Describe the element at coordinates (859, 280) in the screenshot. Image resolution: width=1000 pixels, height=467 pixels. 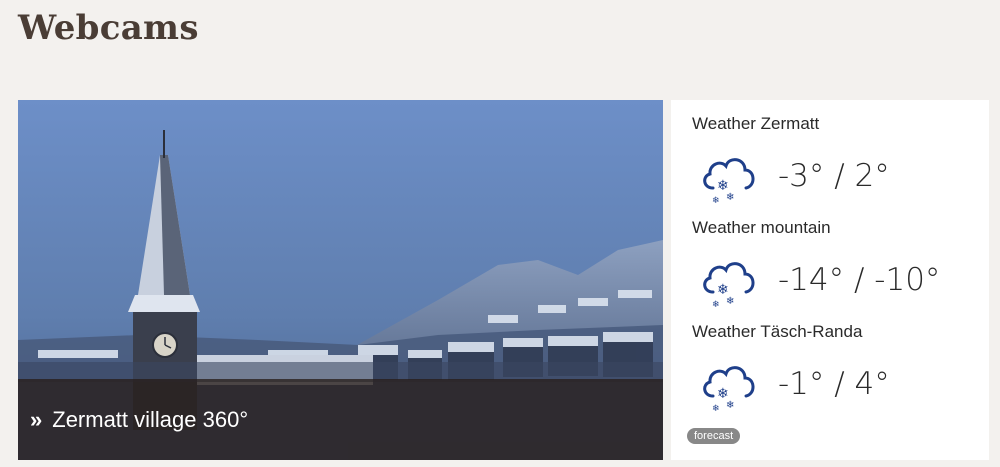
I see `temperature-mountain: -14° / -10°` at that location.